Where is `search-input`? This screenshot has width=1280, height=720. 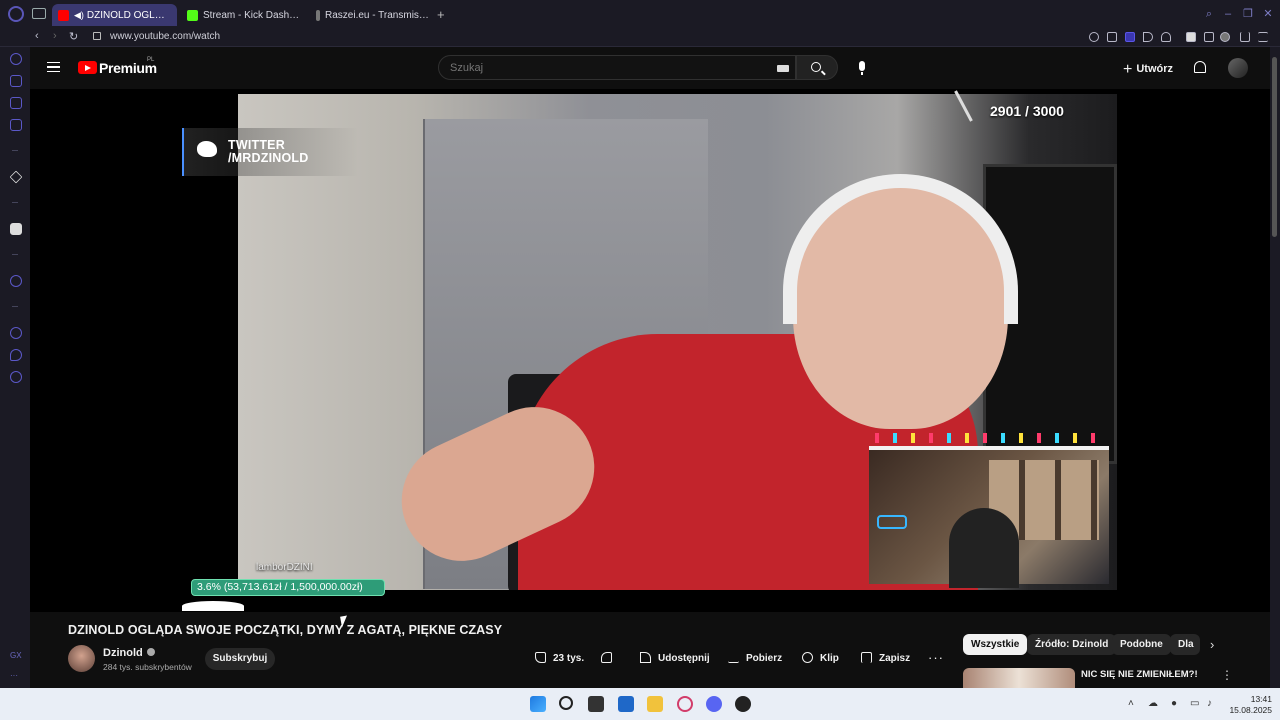 search-input is located at coordinates (600, 68).